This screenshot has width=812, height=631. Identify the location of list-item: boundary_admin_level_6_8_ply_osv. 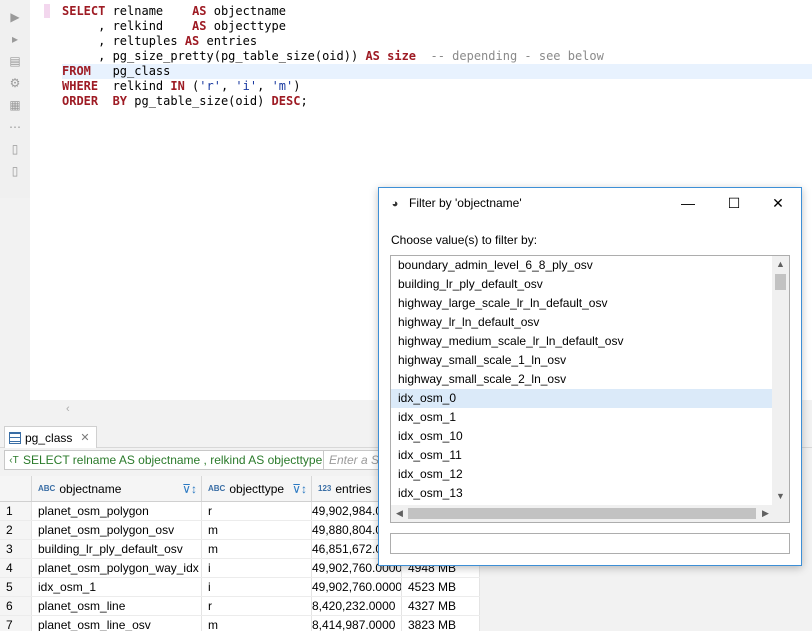
(581, 265).